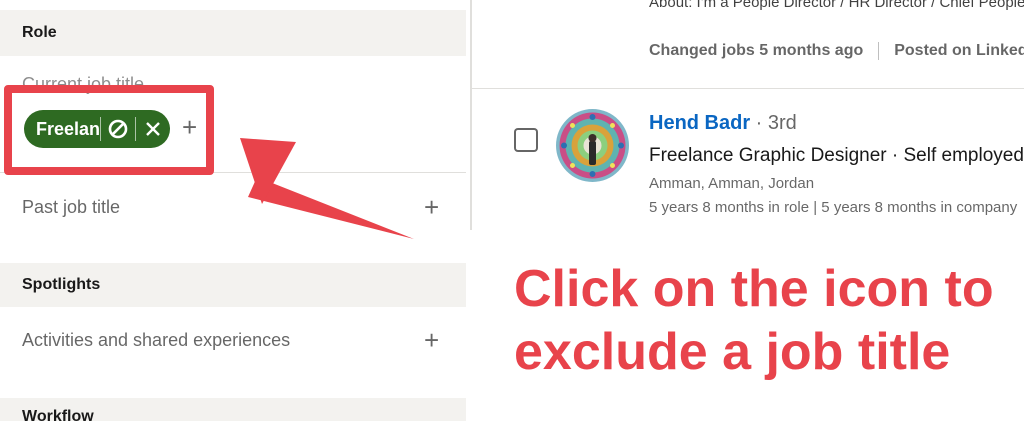 The width and height of the screenshot is (1024, 421). What do you see at coordinates (699, 123) in the screenshot?
I see `candidate-name-link: Hend Badr` at bounding box center [699, 123].